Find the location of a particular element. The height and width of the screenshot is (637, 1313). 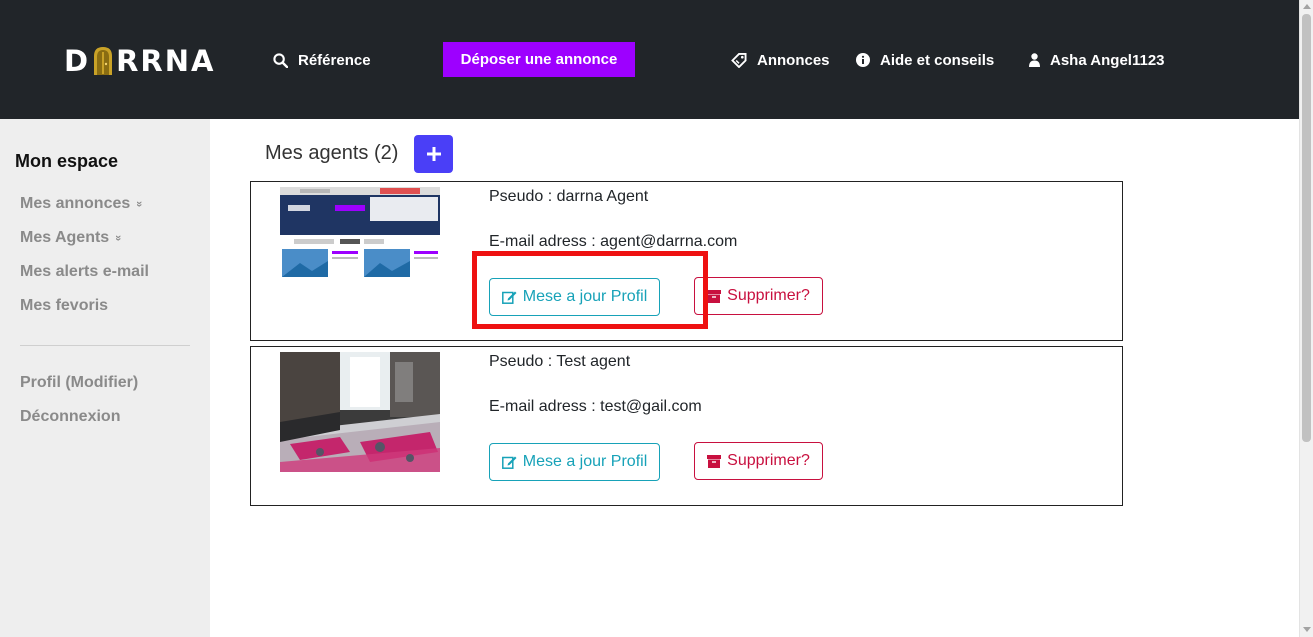

nav-ads: Annonces is located at coordinates (780, 60).